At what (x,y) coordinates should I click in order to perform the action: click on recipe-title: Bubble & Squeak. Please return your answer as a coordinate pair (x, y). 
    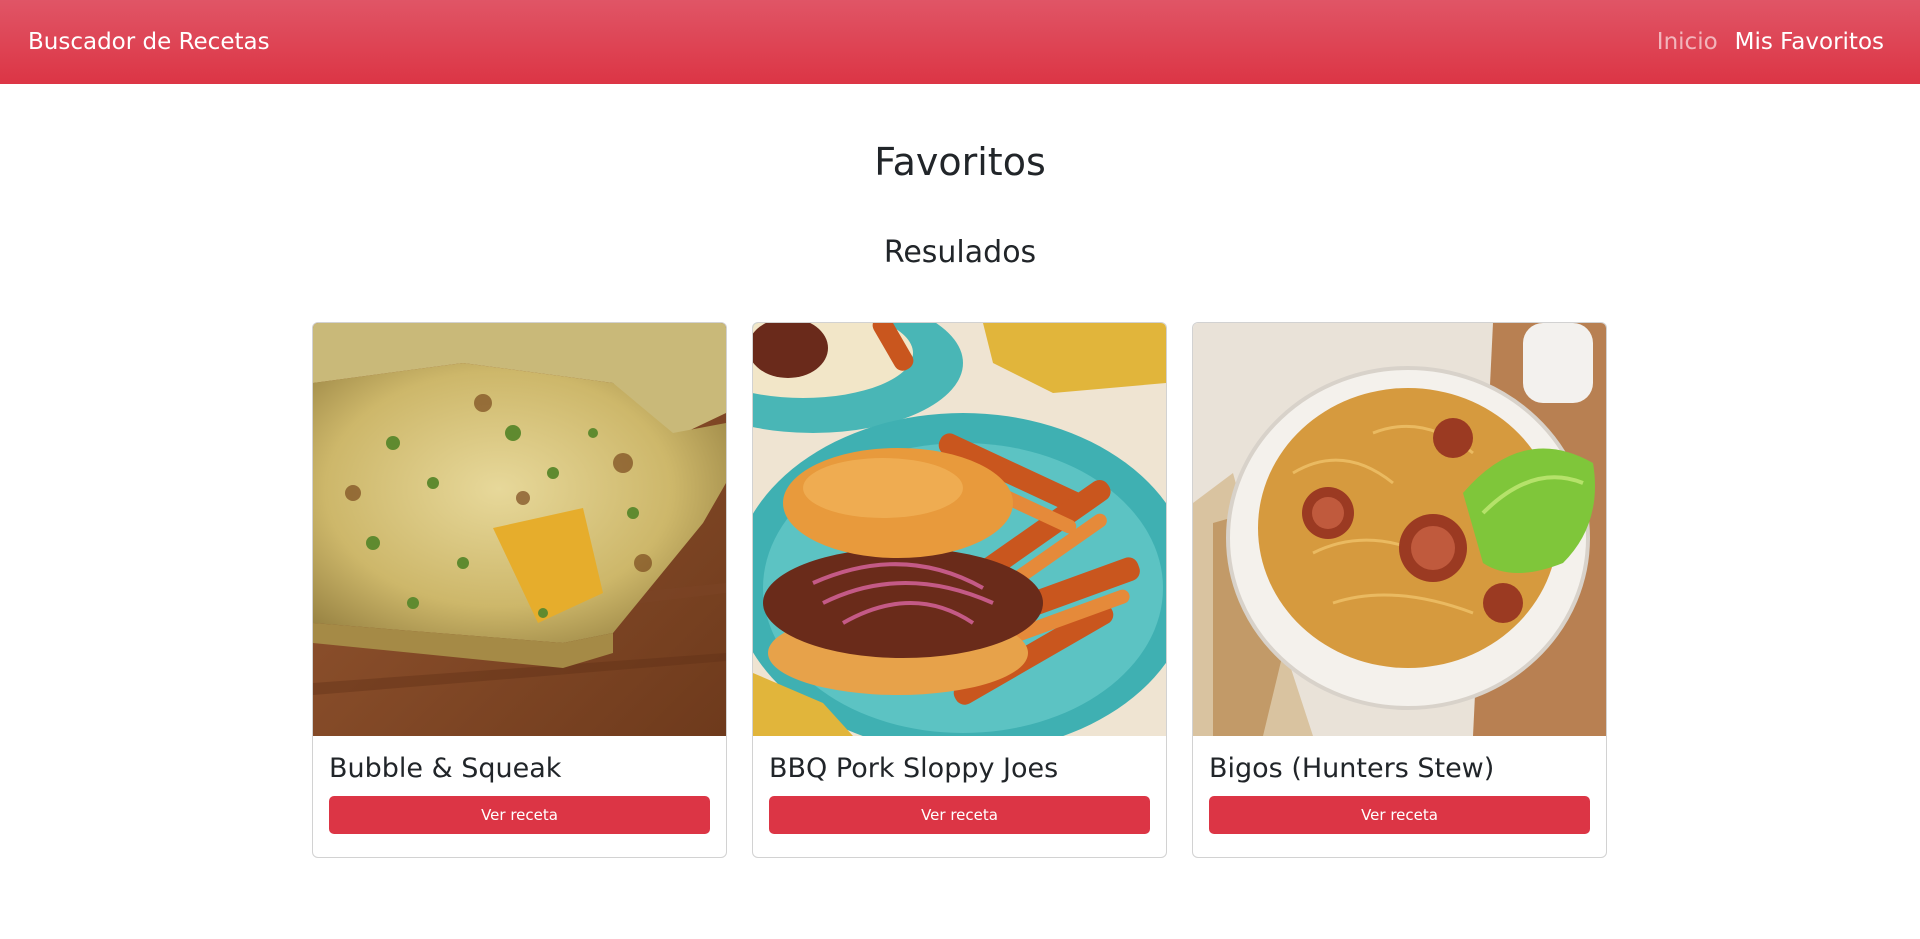
    Looking at the image, I should click on (445, 768).